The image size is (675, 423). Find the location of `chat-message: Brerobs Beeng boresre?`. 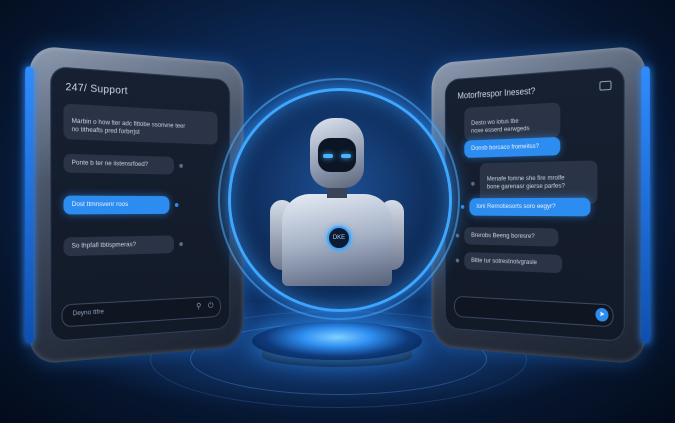

chat-message: Brerobs Beeng boresre? is located at coordinates (507, 237).